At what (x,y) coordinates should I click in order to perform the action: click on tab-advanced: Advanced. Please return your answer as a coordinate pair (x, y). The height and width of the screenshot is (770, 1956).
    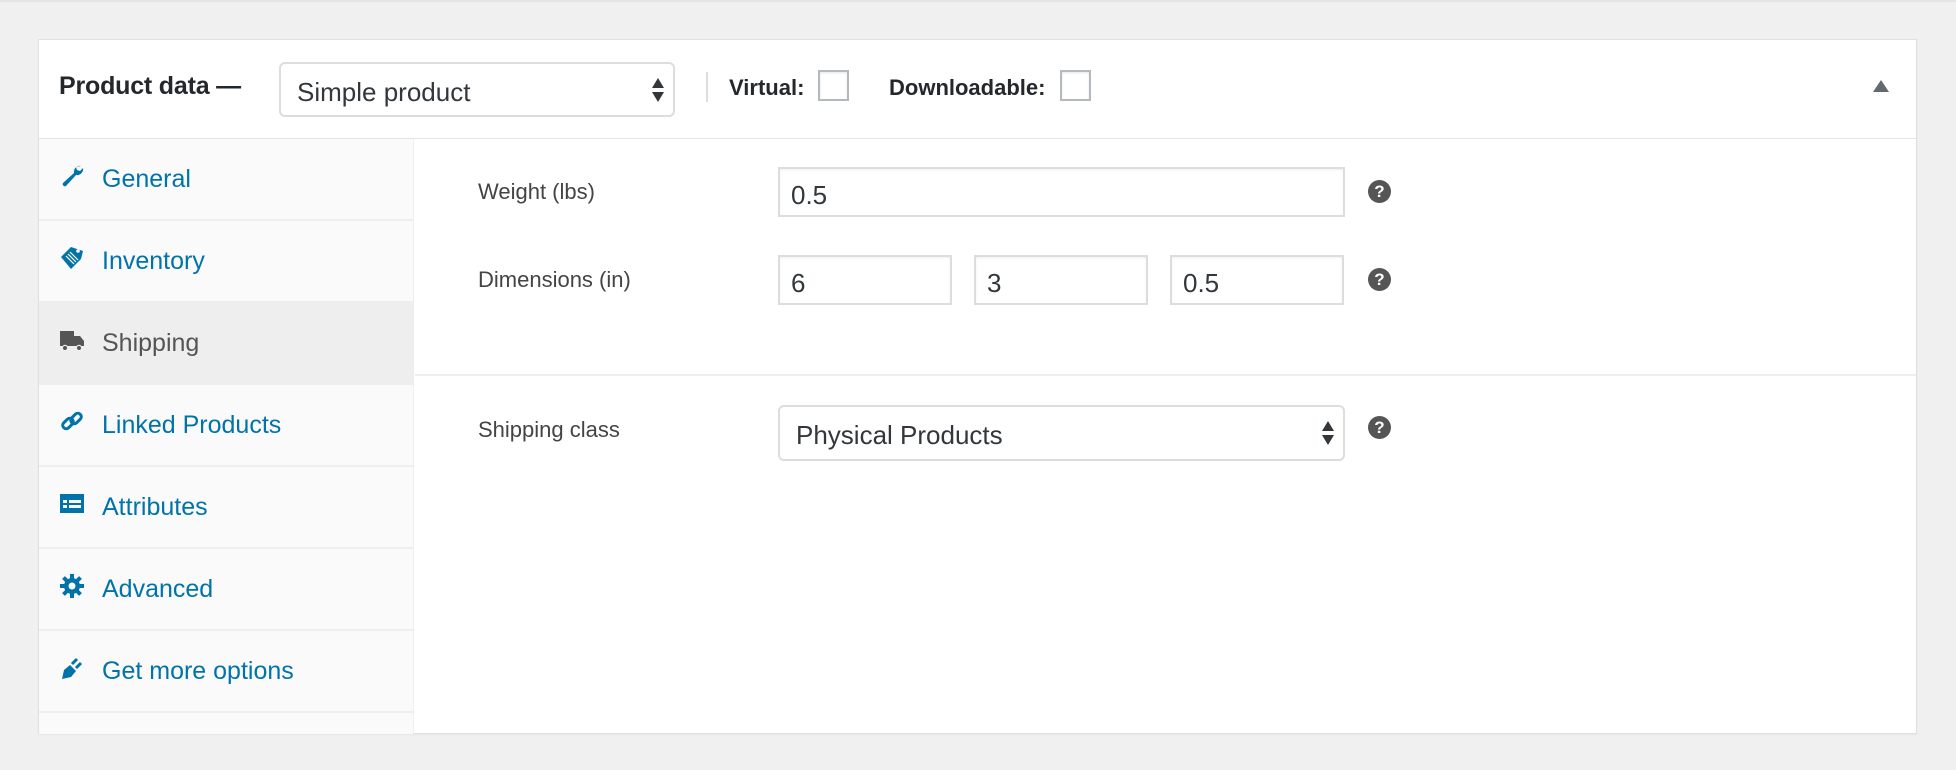
    Looking at the image, I should click on (226, 590).